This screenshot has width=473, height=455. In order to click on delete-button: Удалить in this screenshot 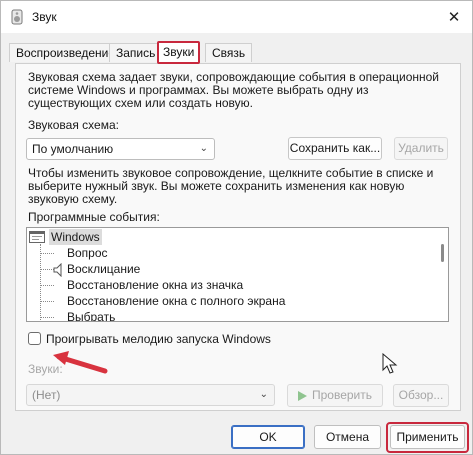, I will do `click(421, 148)`.